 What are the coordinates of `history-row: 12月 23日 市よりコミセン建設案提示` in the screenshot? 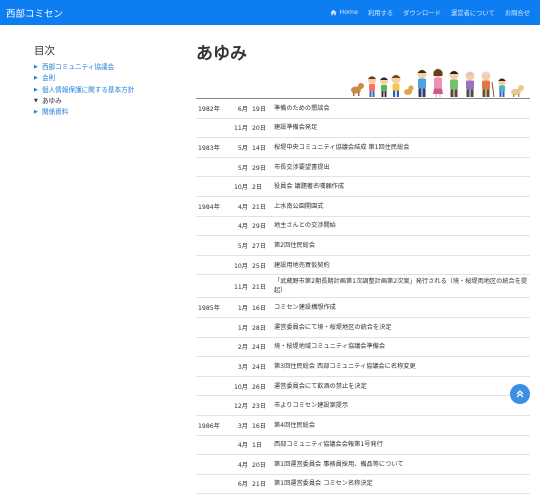 It's located at (363, 405).